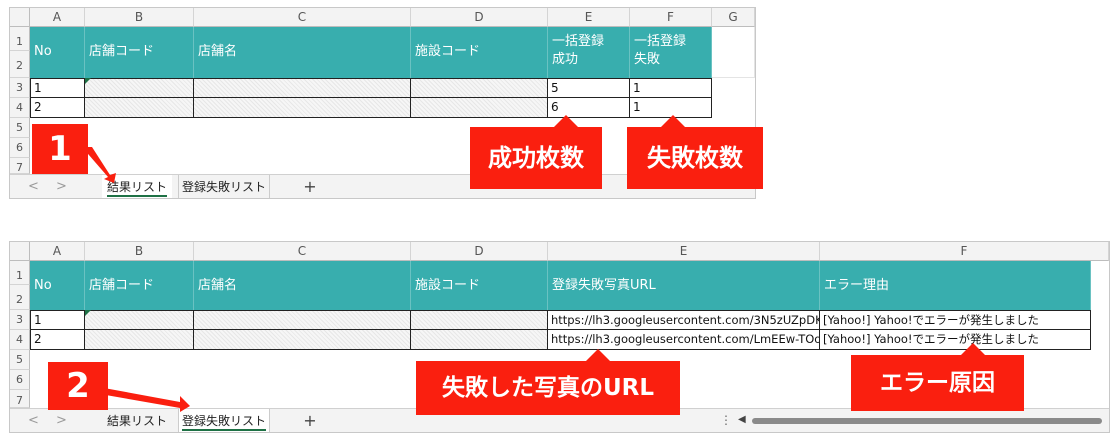 The image size is (1117, 442). Describe the element at coordinates (139, 88) in the screenshot. I see `cell-b3` at that location.